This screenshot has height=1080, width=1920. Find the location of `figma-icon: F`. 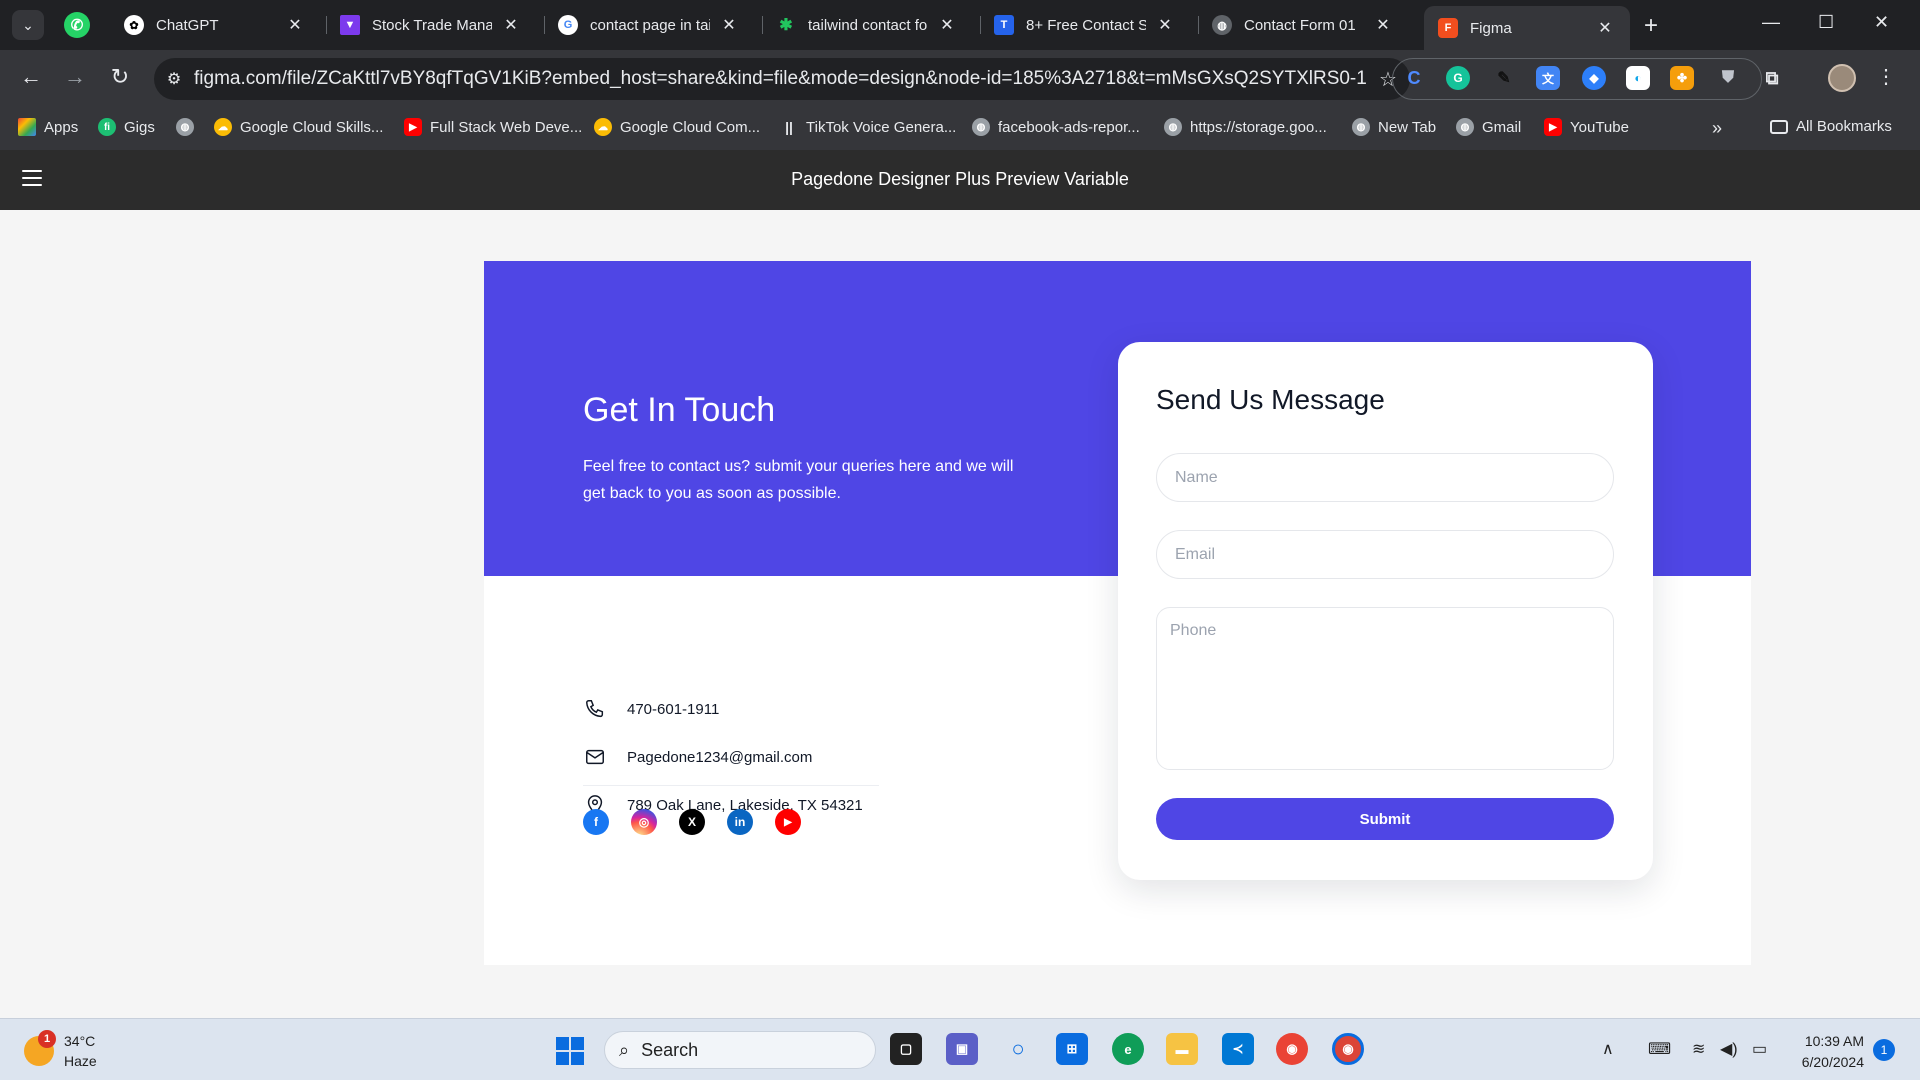

figma-icon: F is located at coordinates (1448, 28).